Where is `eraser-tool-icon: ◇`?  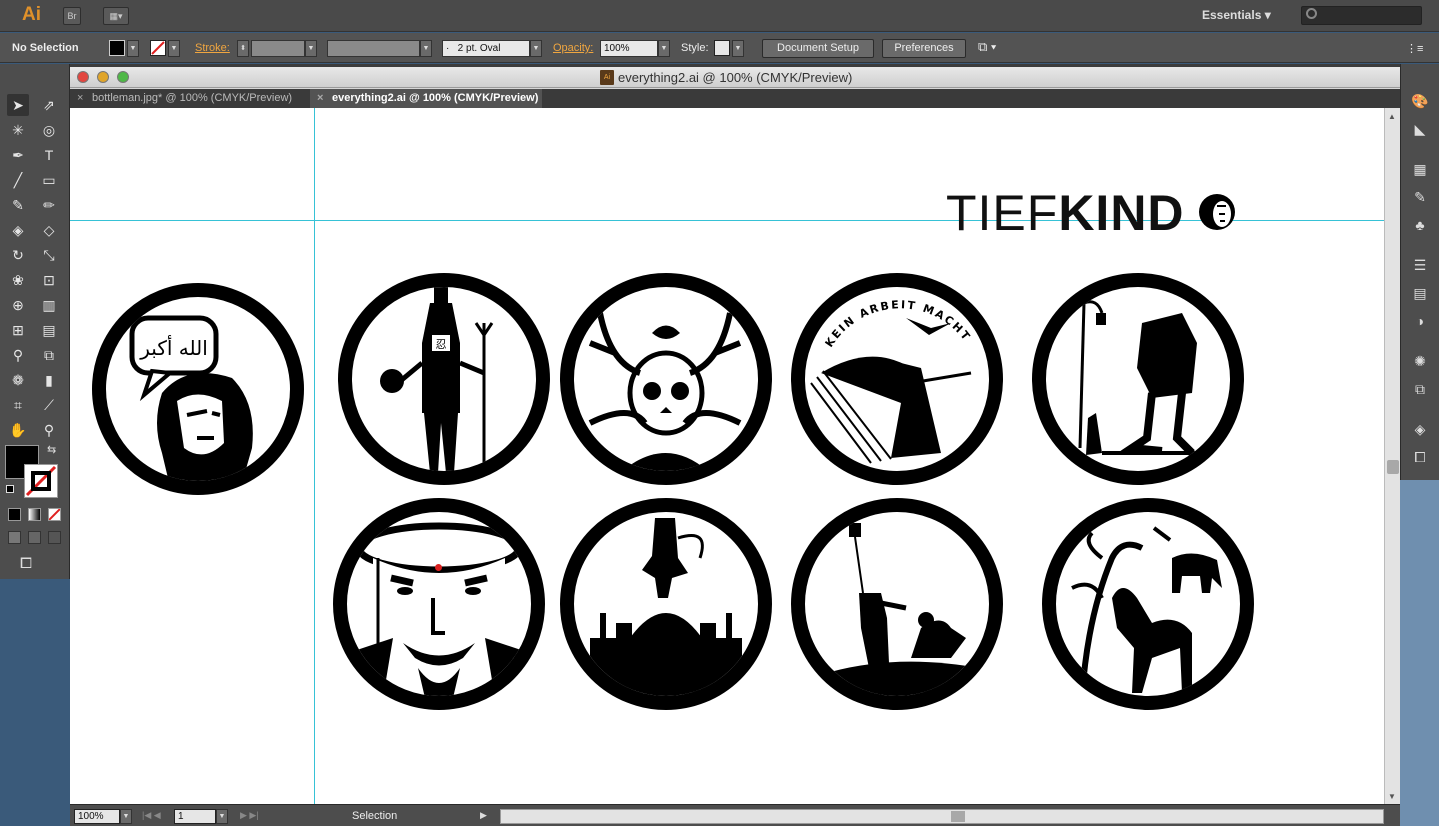
eraser-tool-icon: ◇ is located at coordinates (49, 230).